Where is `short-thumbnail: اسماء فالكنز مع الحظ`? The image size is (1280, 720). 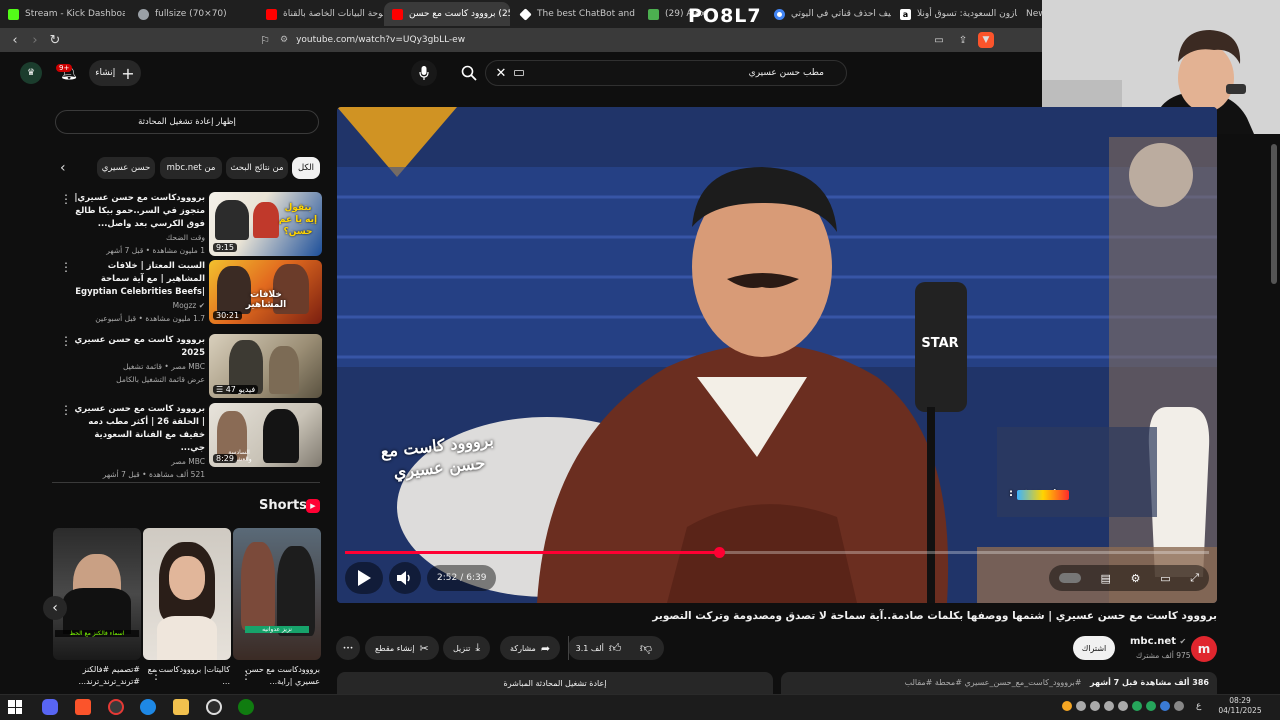 short-thumbnail: اسماء فالكنز مع الحظ is located at coordinates (97, 594).